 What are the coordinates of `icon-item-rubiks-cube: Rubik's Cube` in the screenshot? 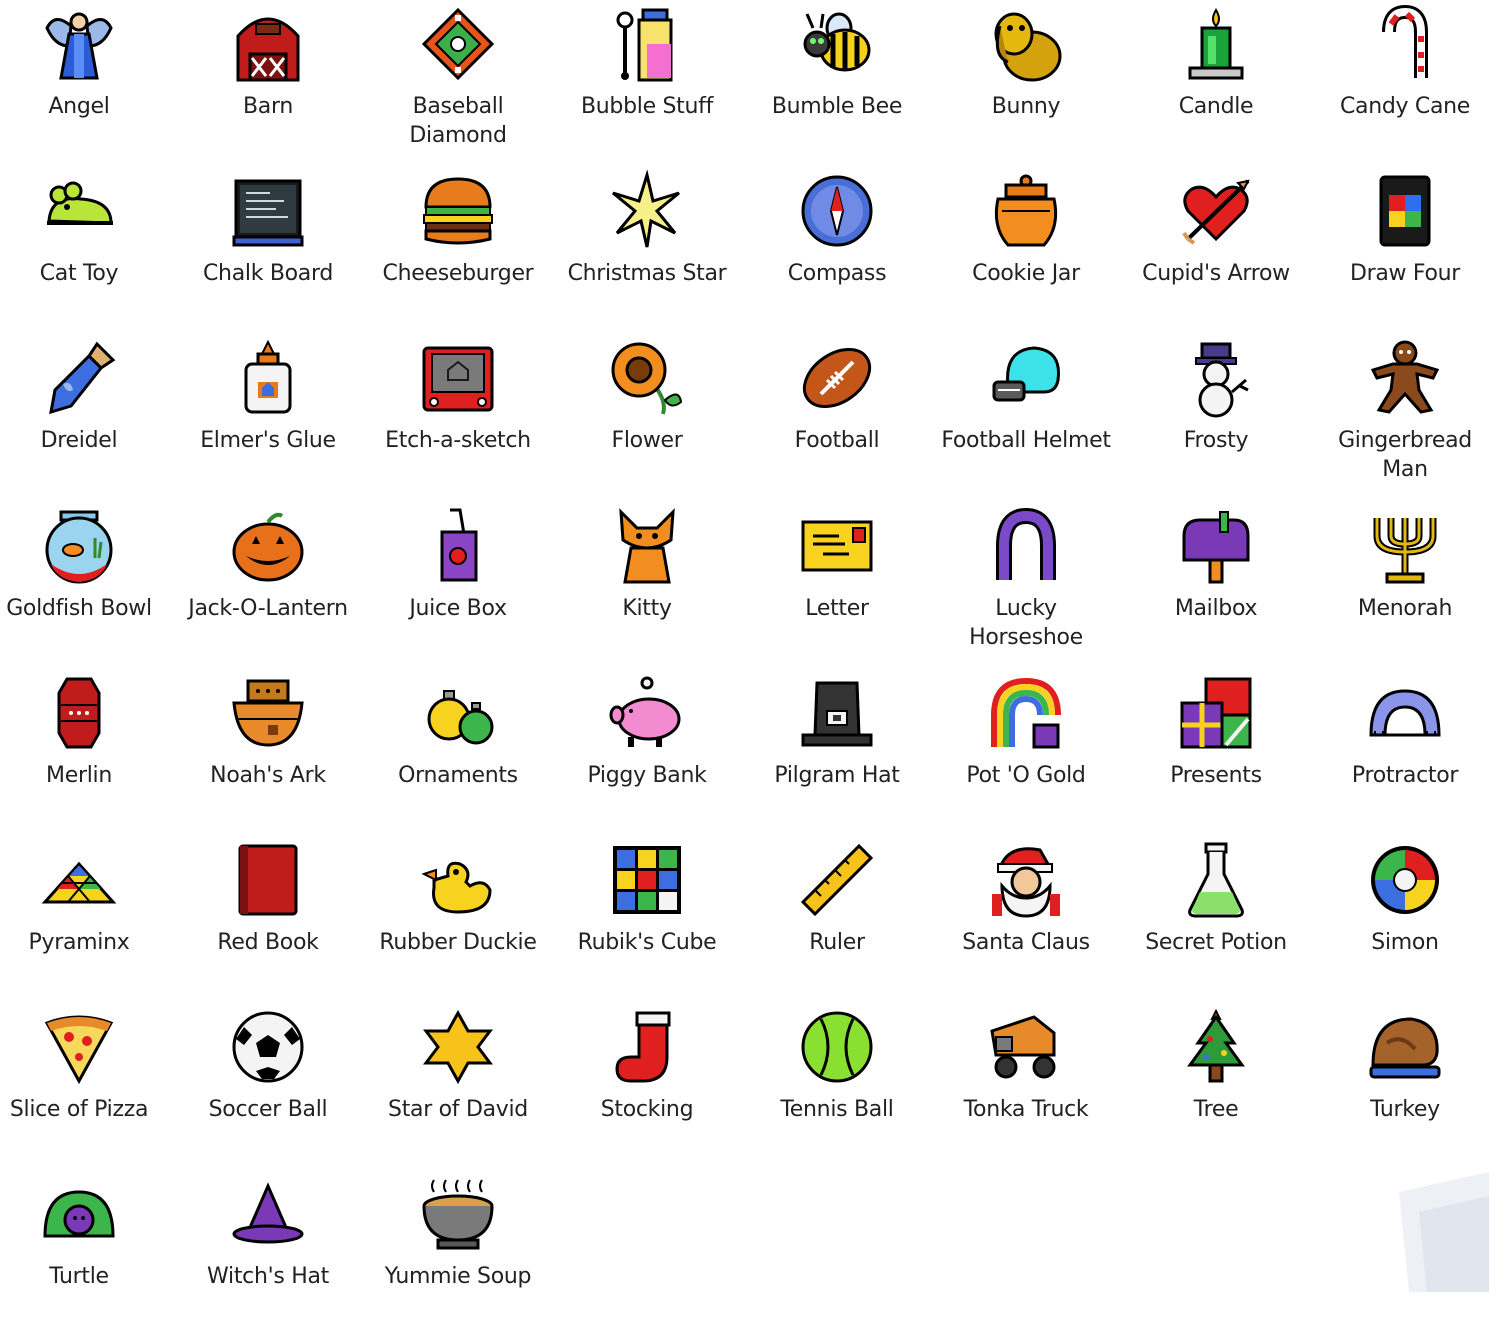 It's located at (647, 916).